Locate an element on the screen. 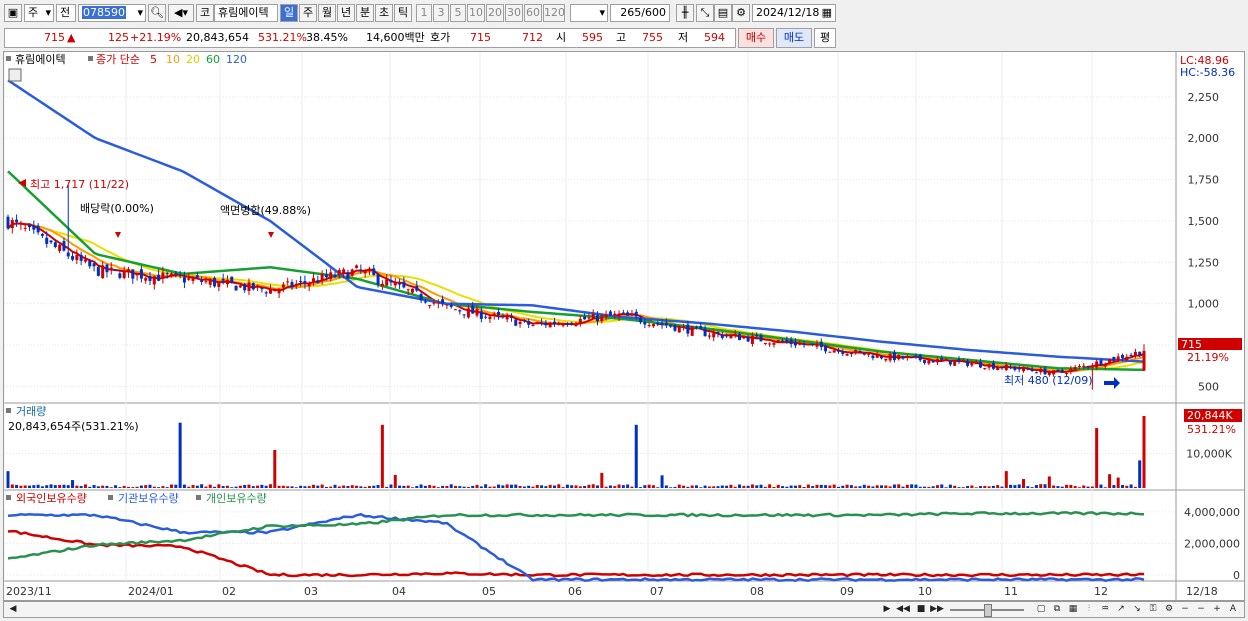 The image size is (1248, 621). timeframe-5-button: 초 is located at coordinates (384, 13).